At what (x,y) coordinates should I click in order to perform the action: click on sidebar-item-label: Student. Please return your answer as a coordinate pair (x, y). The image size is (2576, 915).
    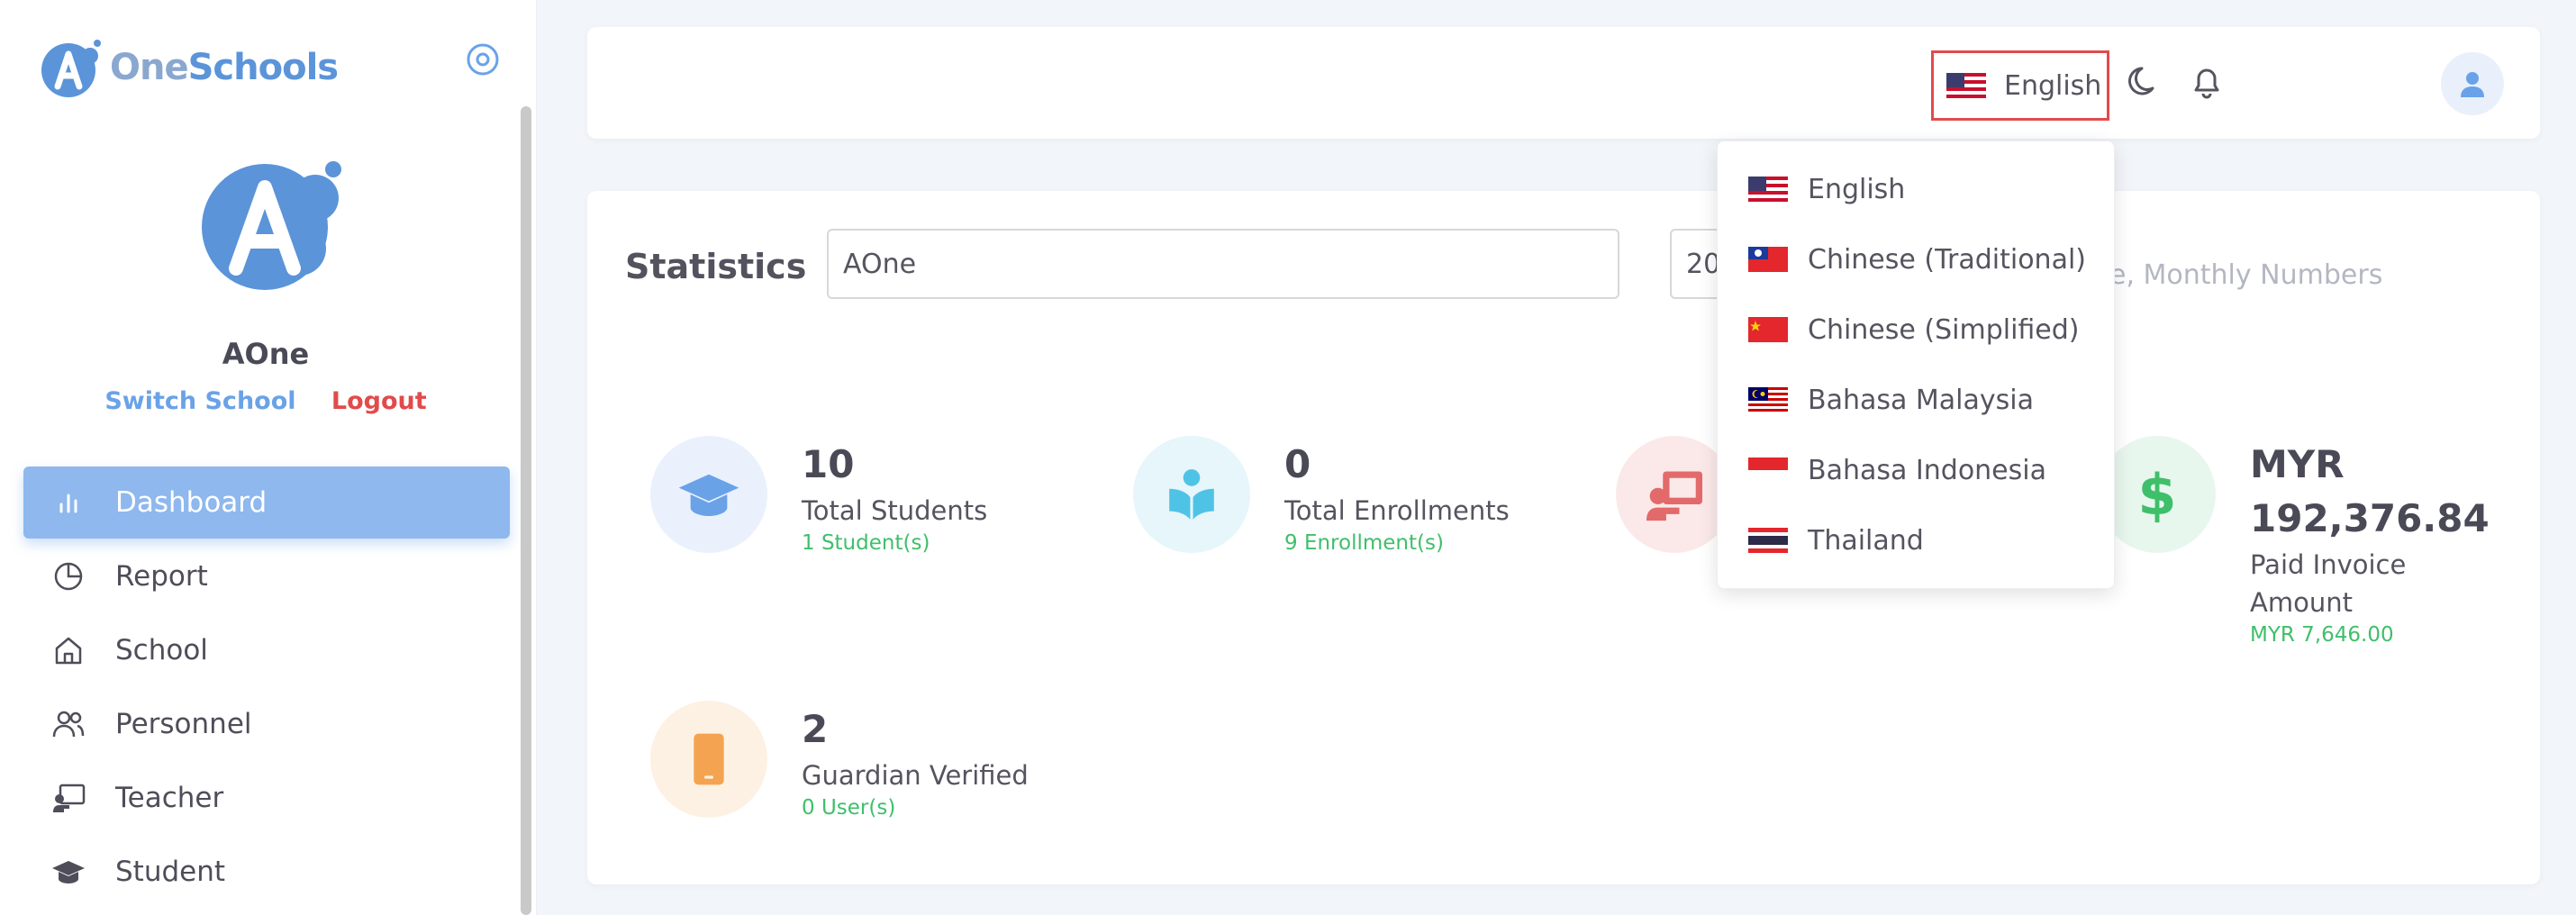
    Looking at the image, I should click on (170, 872).